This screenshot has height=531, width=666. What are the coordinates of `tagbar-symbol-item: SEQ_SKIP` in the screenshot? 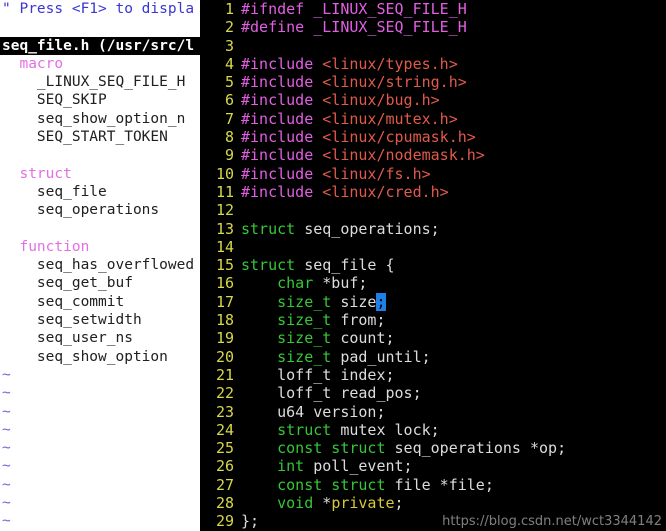 It's located at (100, 100).